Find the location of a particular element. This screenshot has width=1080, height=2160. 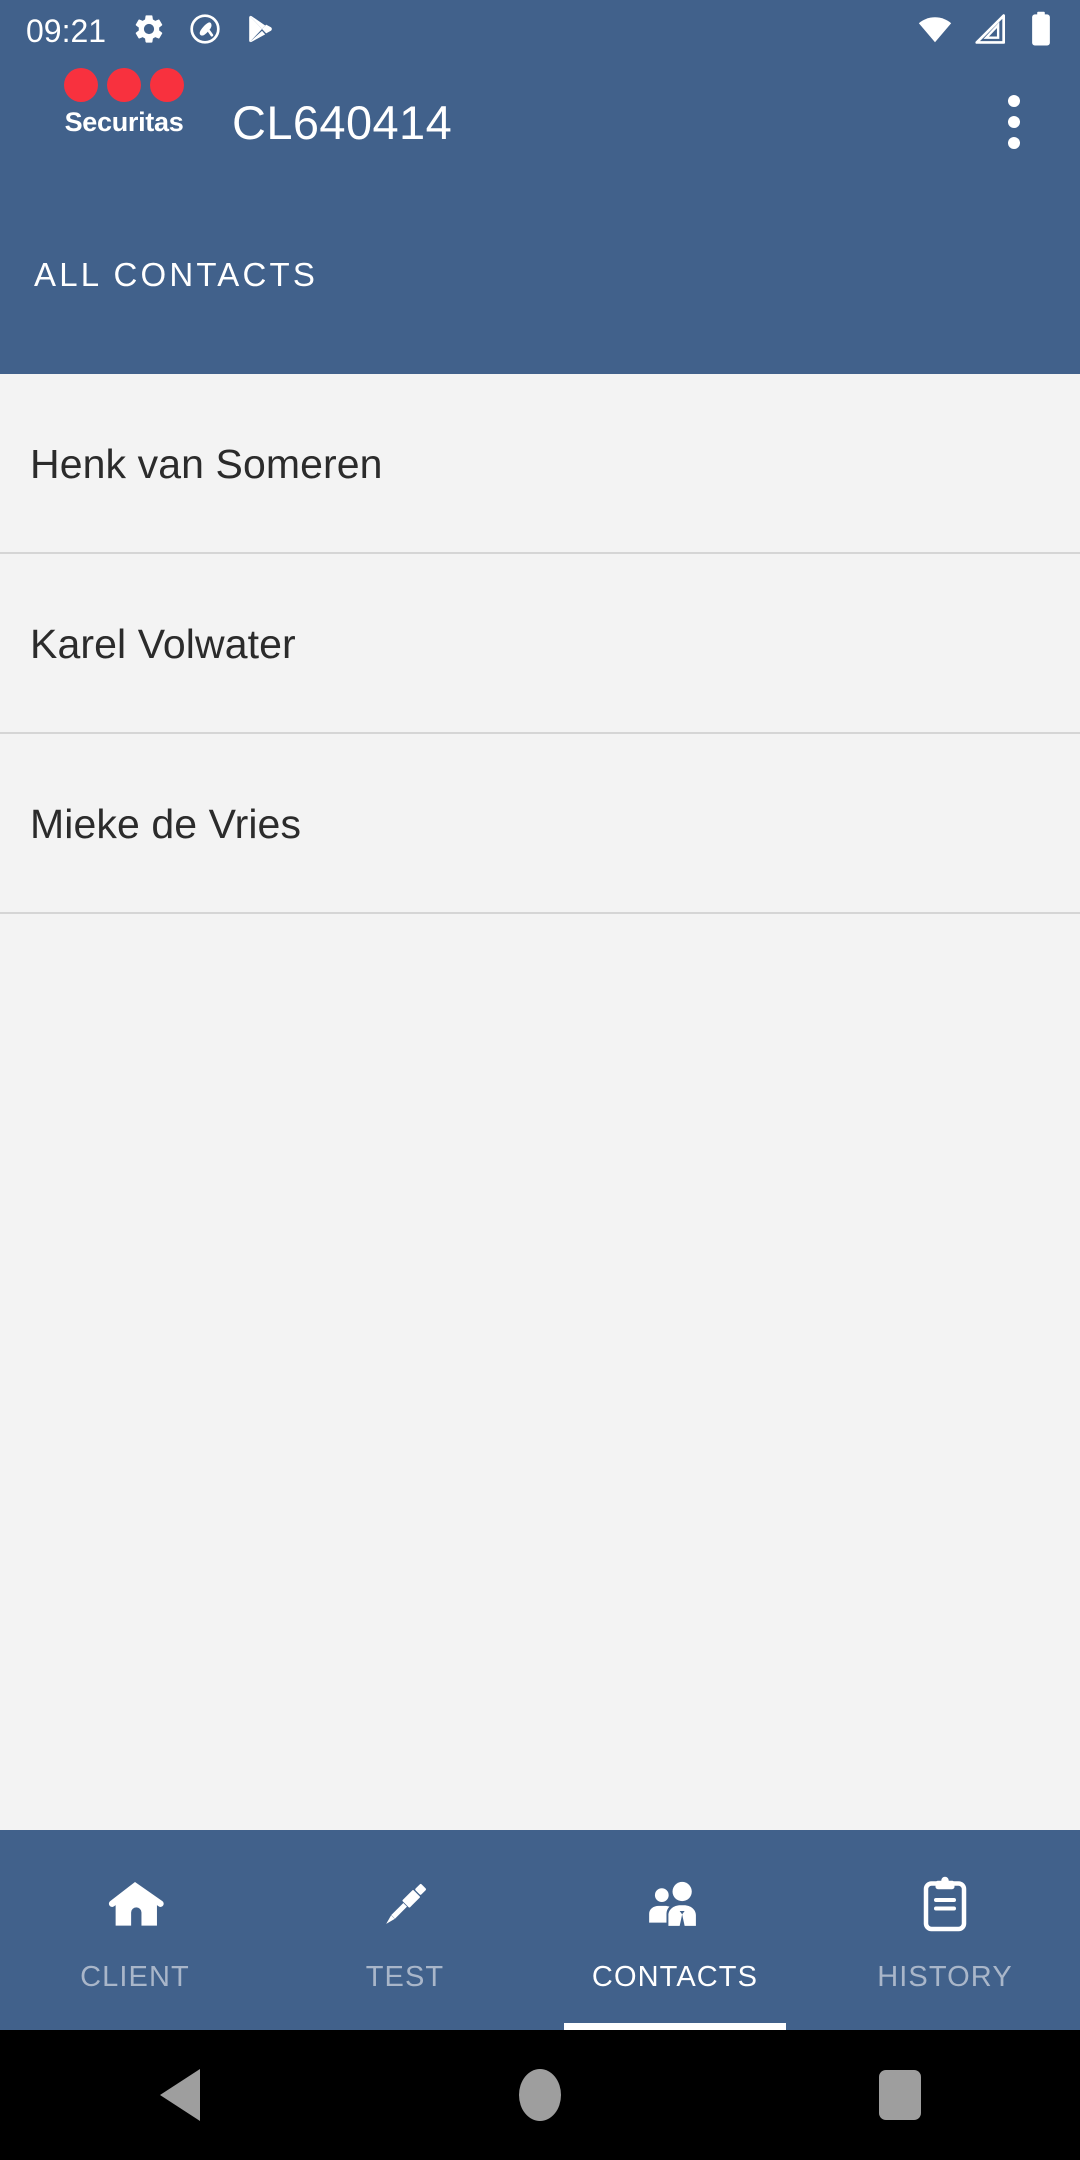

list-item: Mieke de Vries is located at coordinates (540, 824).